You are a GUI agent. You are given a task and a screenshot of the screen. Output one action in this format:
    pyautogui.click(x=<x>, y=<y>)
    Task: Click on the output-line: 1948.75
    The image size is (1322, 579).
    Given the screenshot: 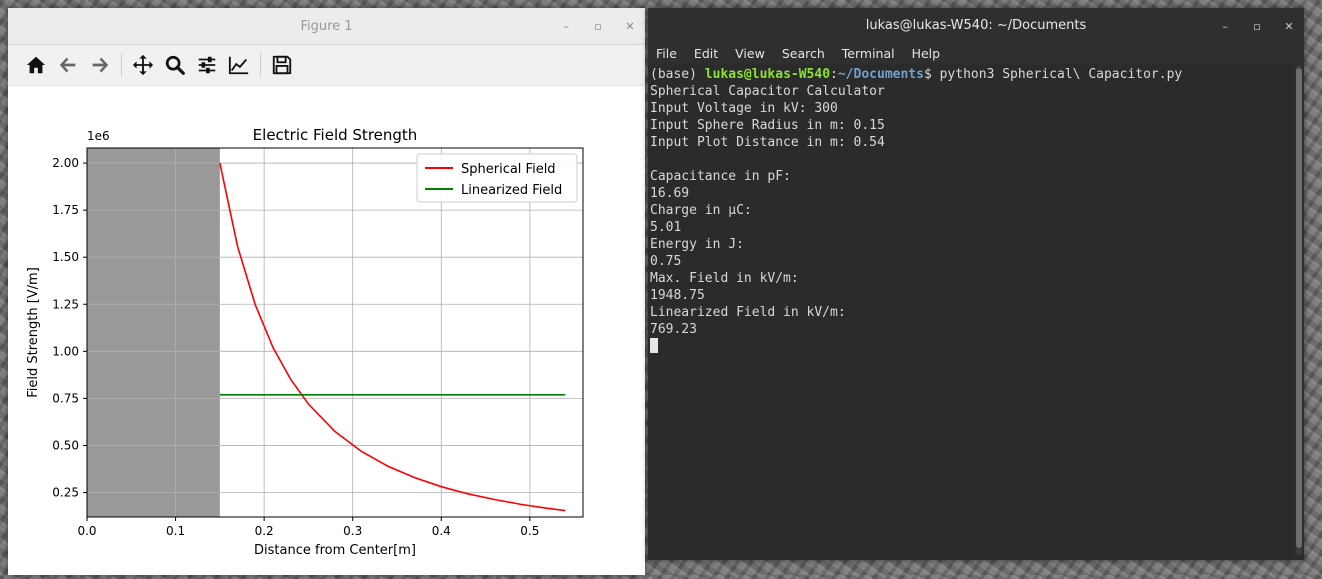 What is the action you would take?
    pyautogui.click(x=677, y=295)
    